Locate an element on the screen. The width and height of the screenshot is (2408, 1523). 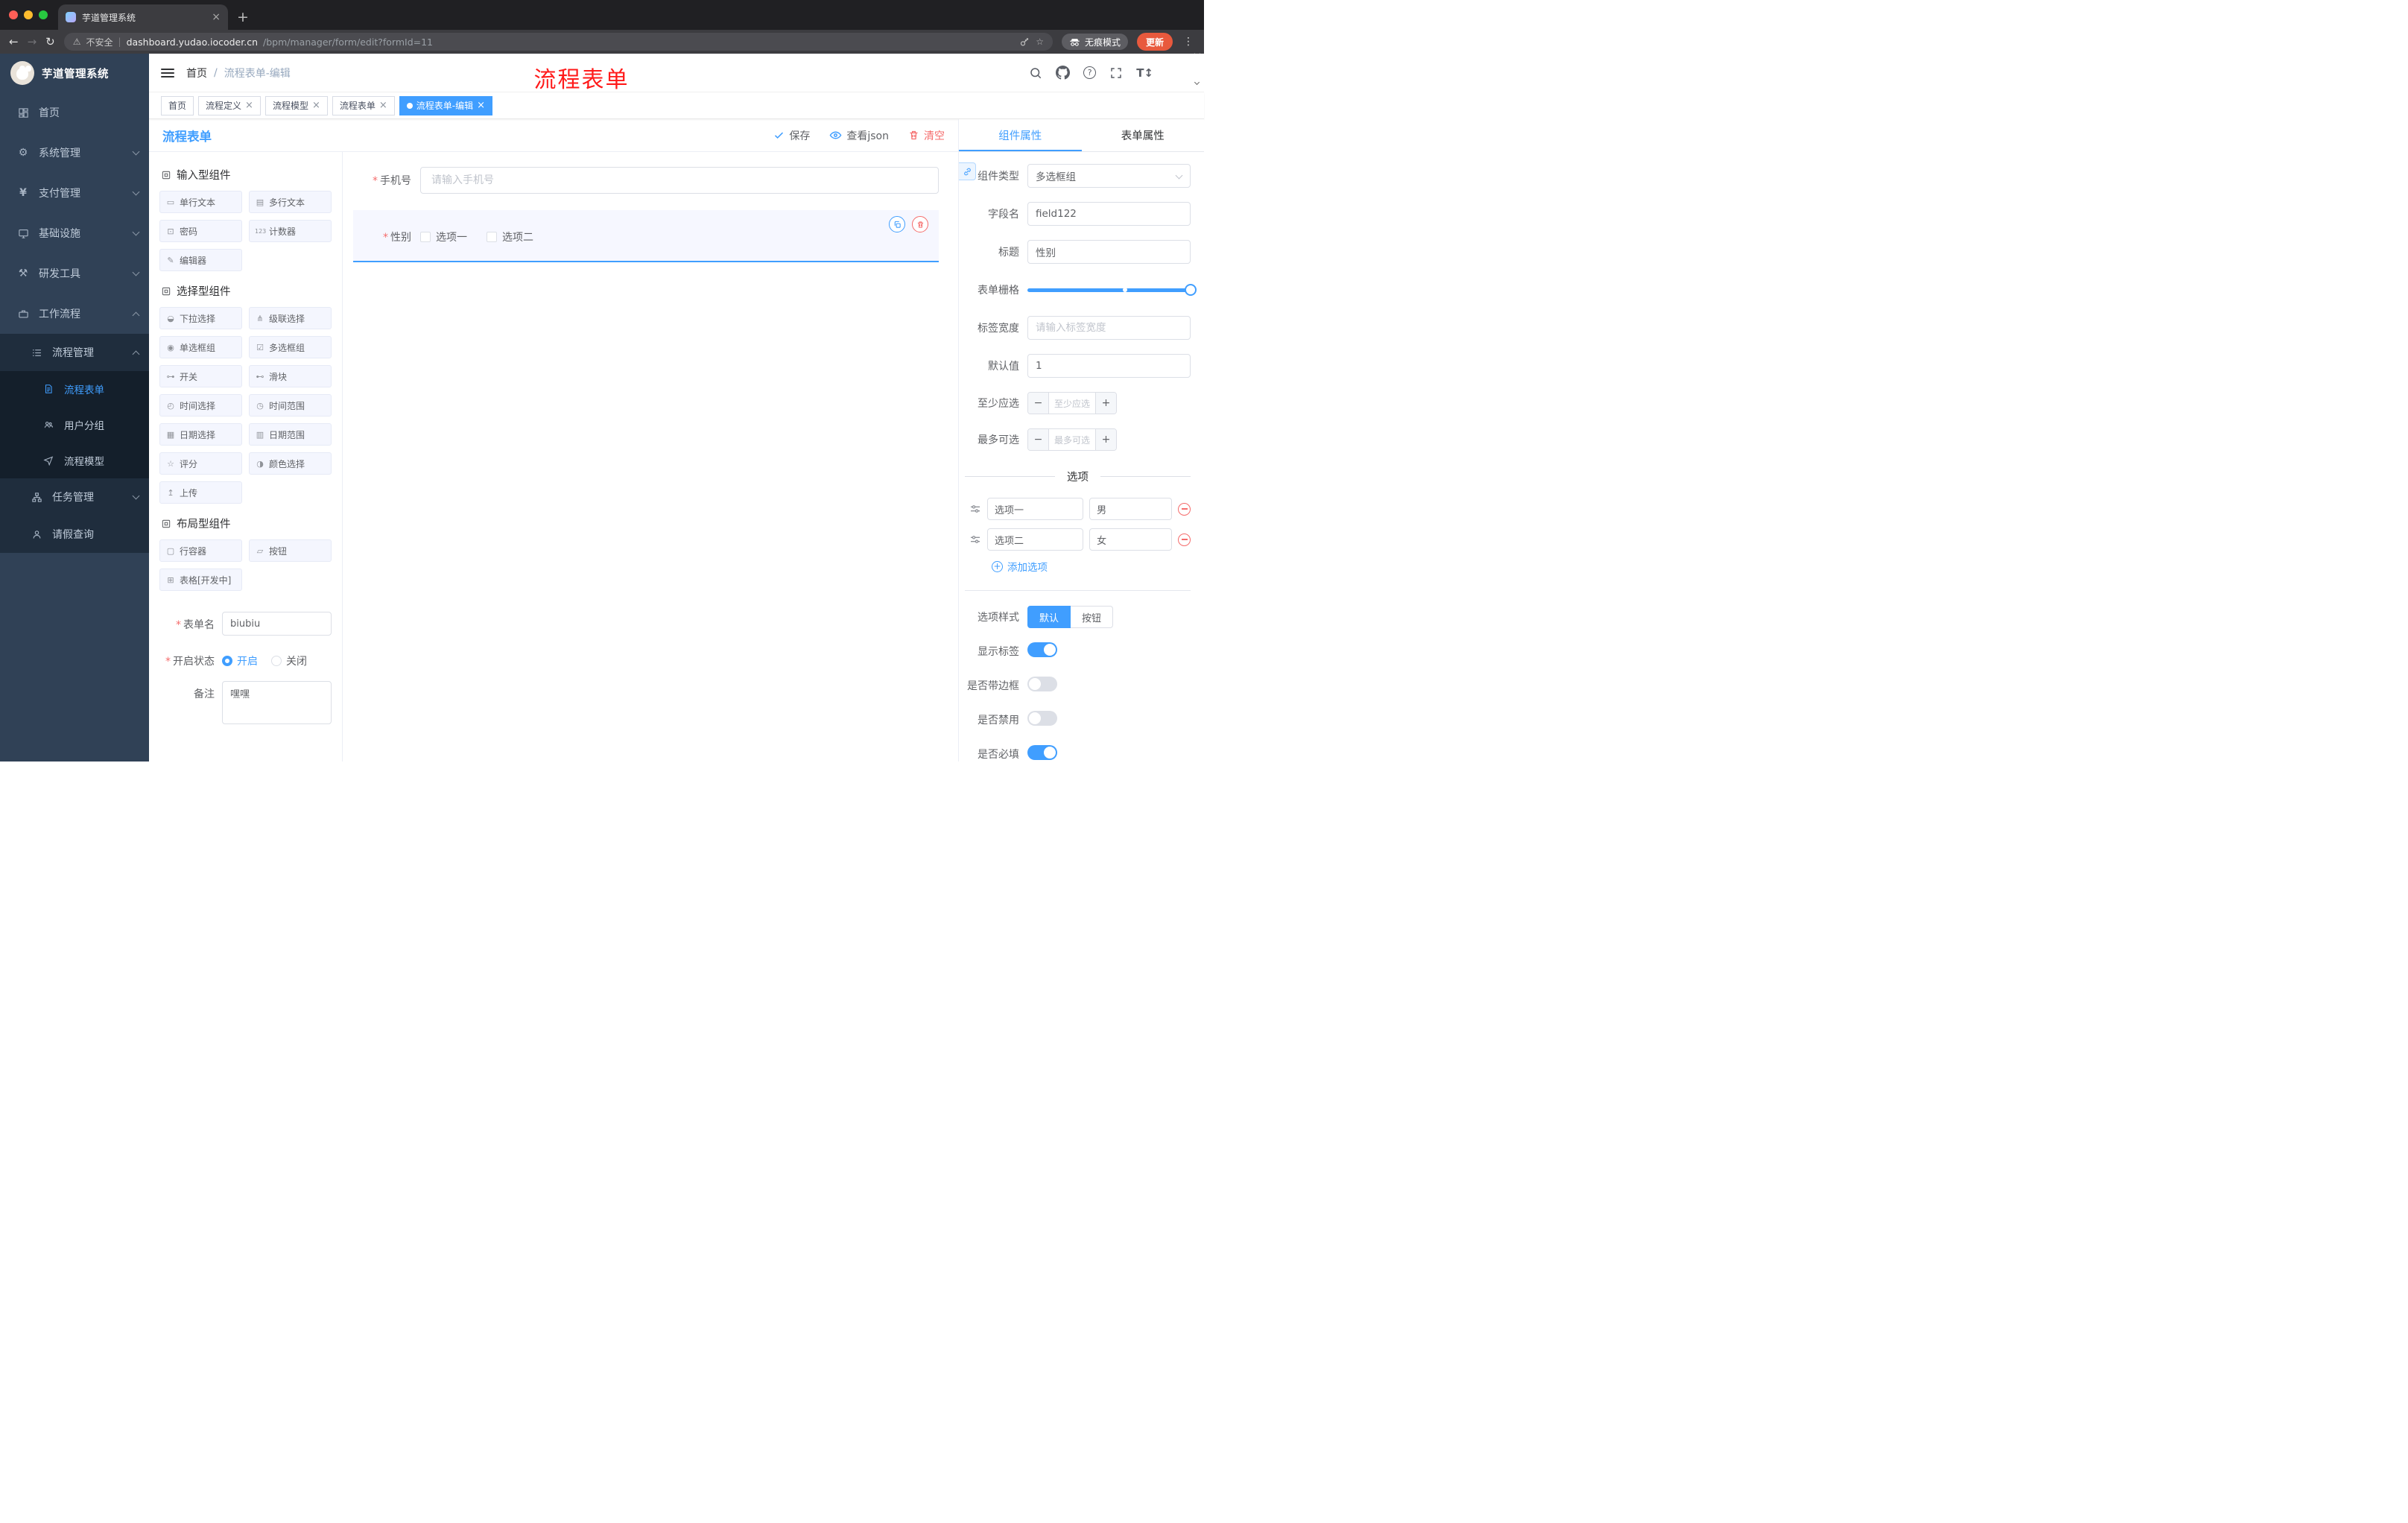
browser-menu-icon: ⋮ is located at coordinates (1188, 42).